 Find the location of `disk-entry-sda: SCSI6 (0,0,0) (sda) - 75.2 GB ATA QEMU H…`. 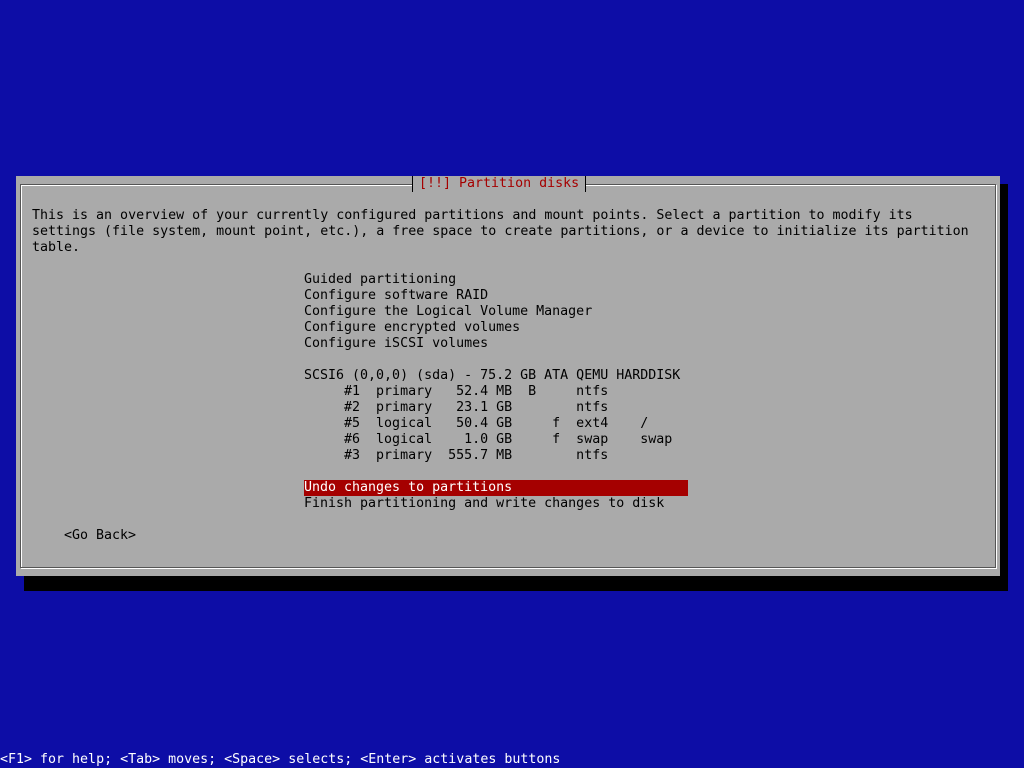

disk-entry-sda: SCSI6 (0,0,0) (sda) - 75.2 GB ATA QEMU H… is located at coordinates (492, 376).